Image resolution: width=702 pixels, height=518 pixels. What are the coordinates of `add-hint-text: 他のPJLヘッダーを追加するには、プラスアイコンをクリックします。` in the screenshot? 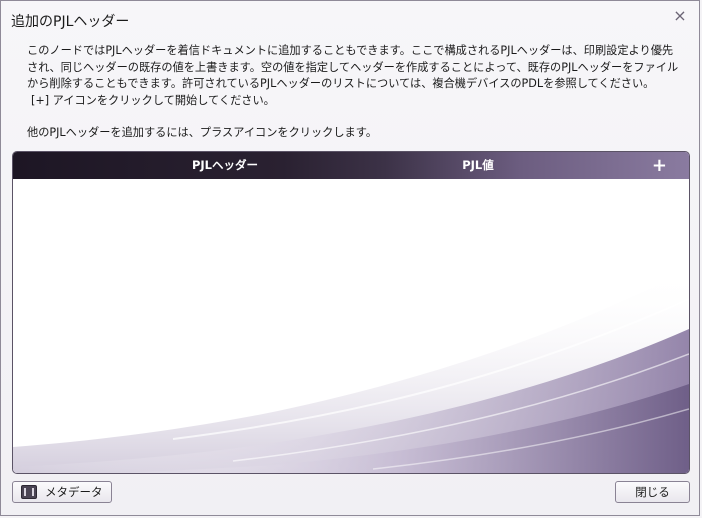 It's located at (202, 132).